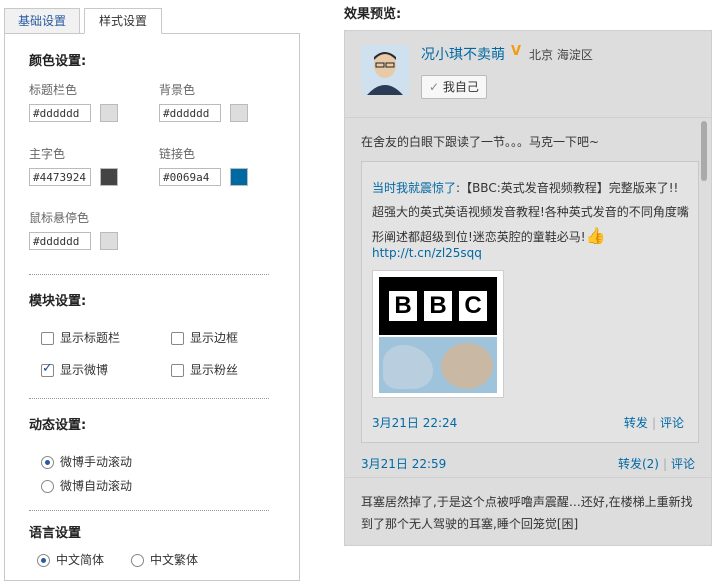 Image resolution: width=720 pixels, height=587 pixels. What do you see at coordinates (480, 142) in the screenshot?
I see `post-text: 在舍友的白眼下跟读了一节。。。马克一下吧~` at bounding box center [480, 142].